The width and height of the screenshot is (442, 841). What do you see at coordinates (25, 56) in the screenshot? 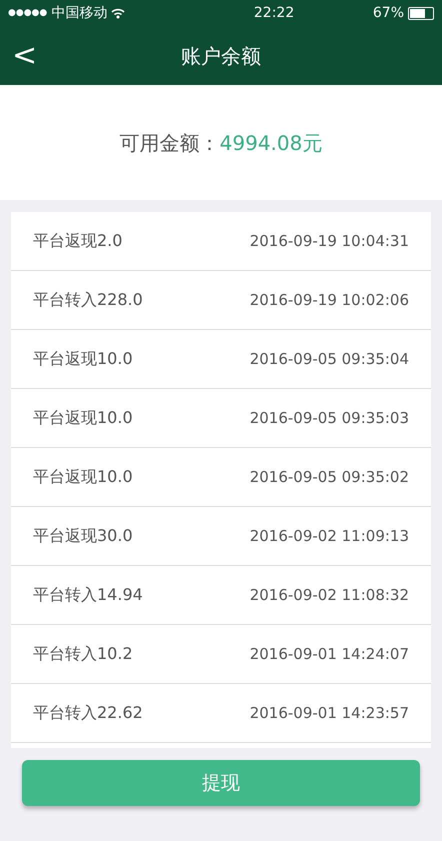
I see `back-button: <` at bounding box center [25, 56].